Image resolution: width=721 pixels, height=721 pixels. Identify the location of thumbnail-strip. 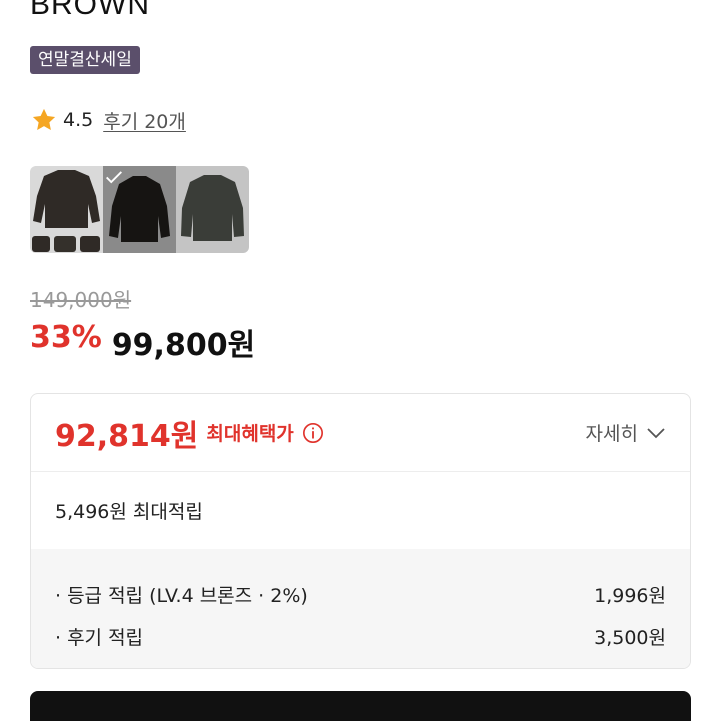
(139, 209).